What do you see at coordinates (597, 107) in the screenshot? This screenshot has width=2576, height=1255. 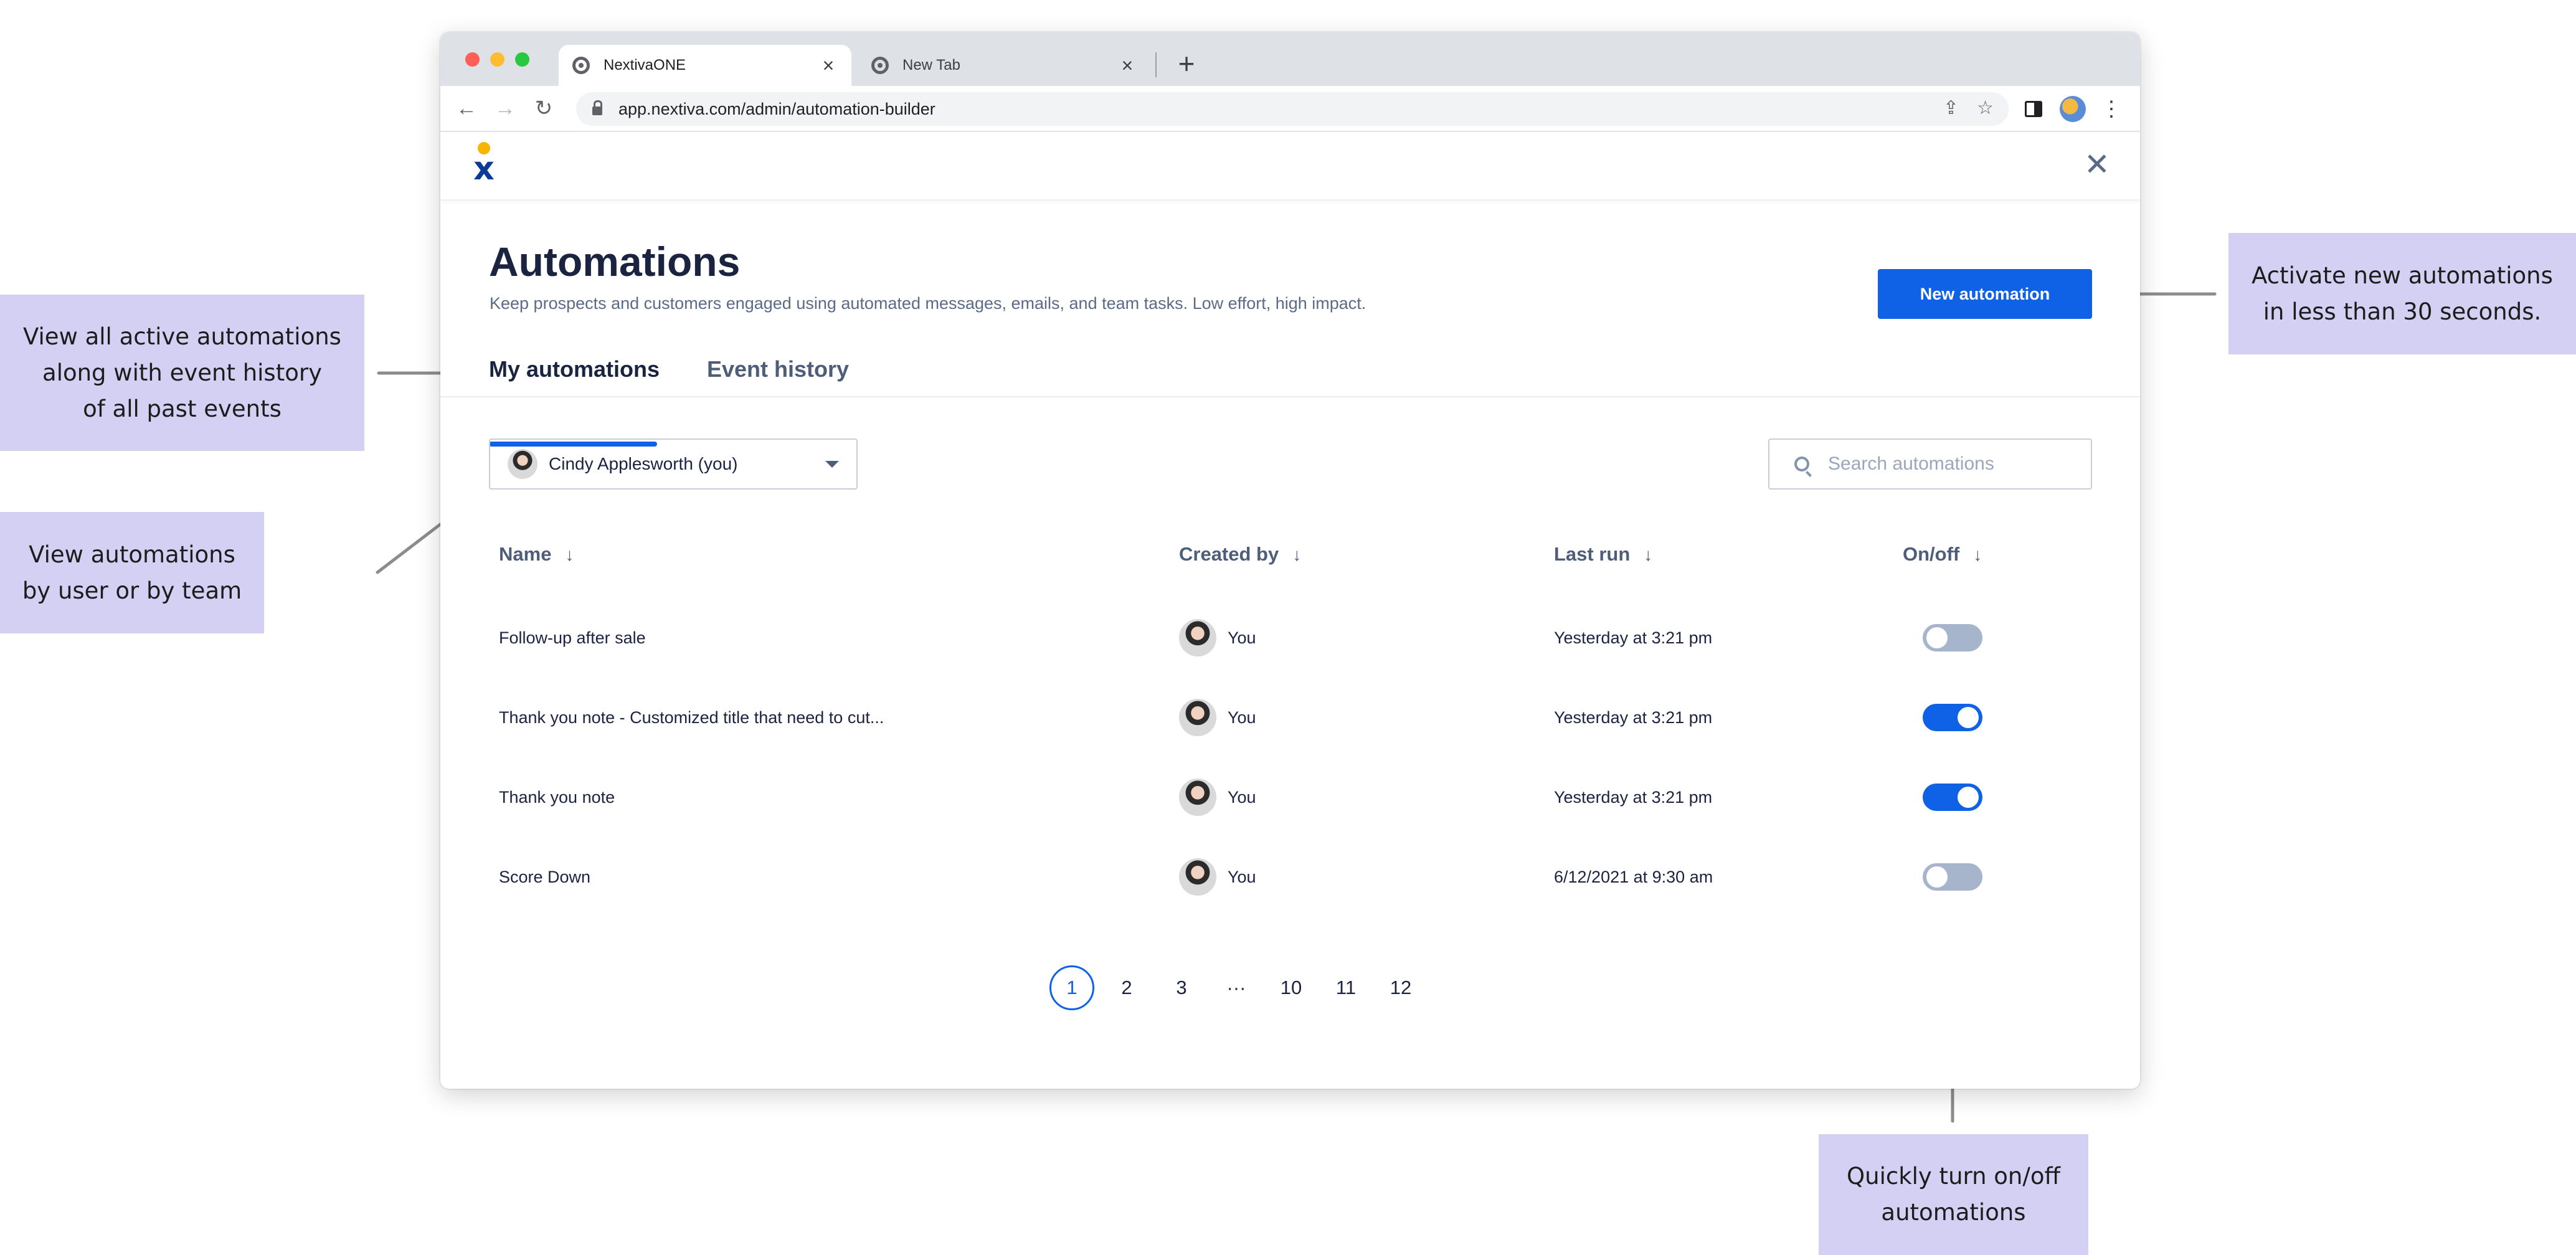 I see `lock-icon` at bounding box center [597, 107].